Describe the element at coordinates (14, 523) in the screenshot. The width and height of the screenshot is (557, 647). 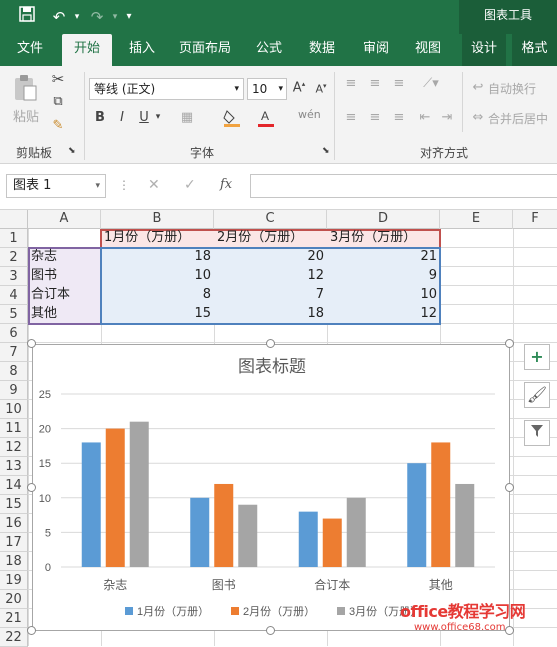
I see `row-header-16: 16` at that location.